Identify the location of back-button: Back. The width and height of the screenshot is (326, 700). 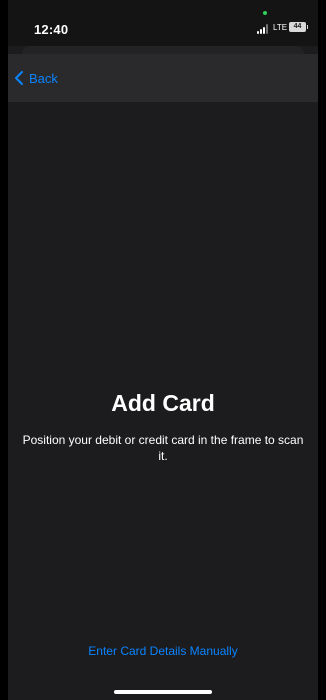
(36, 78).